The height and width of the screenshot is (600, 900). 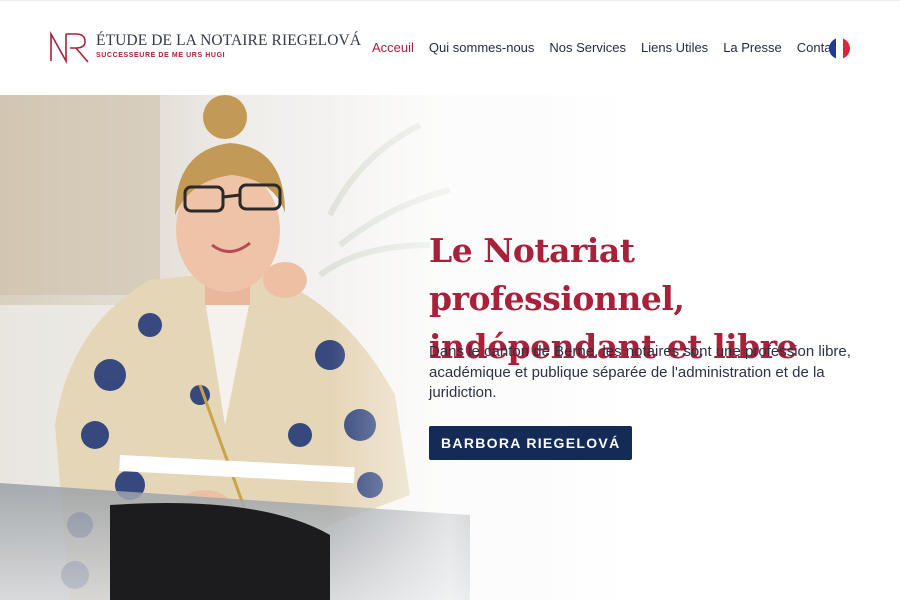 What do you see at coordinates (481, 47) in the screenshot?
I see `nav-item-qui-sommes-nous: Qui sommes-nous` at bounding box center [481, 47].